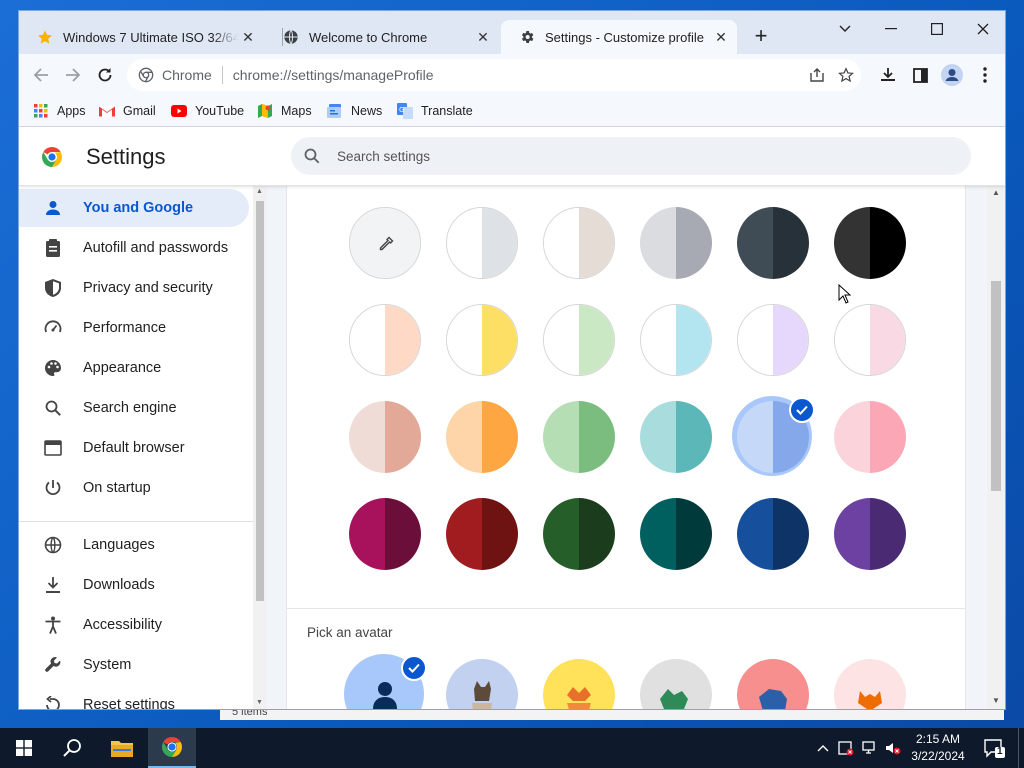 This screenshot has width=1024, height=768. I want to click on sidebar-item-label: Default browser, so click(134, 448).